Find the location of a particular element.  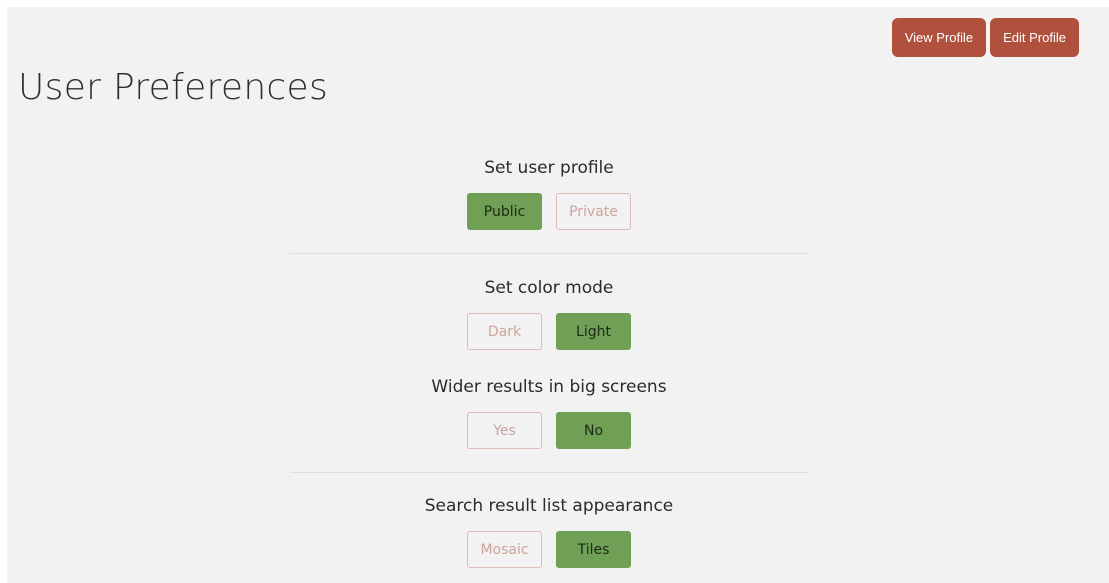

page-title: User Preferences is located at coordinates (173, 87).